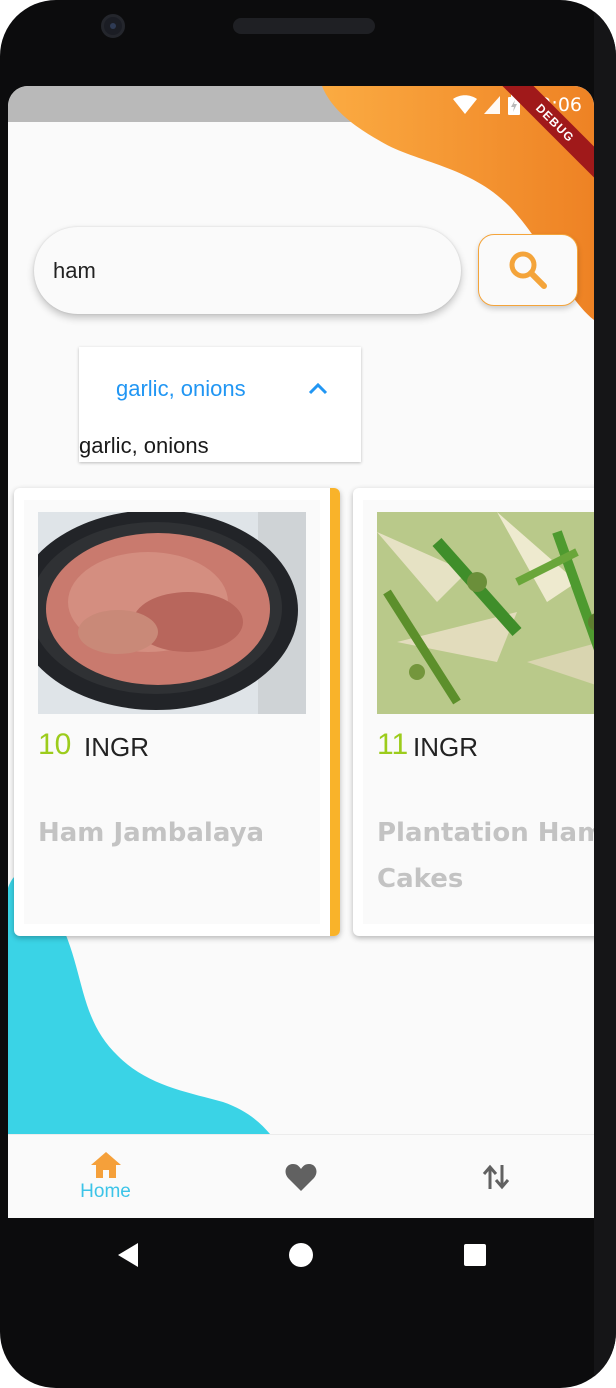 The image size is (616, 1388). I want to click on search-icon, so click(528, 270).